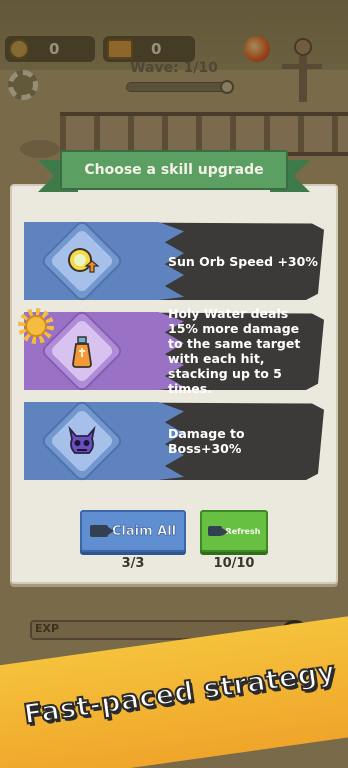 The width and height of the screenshot is (348, 768). Describe the element at coordinates (234, 563) in the screenshot. I see `refresh-count: 10/10` at that location.